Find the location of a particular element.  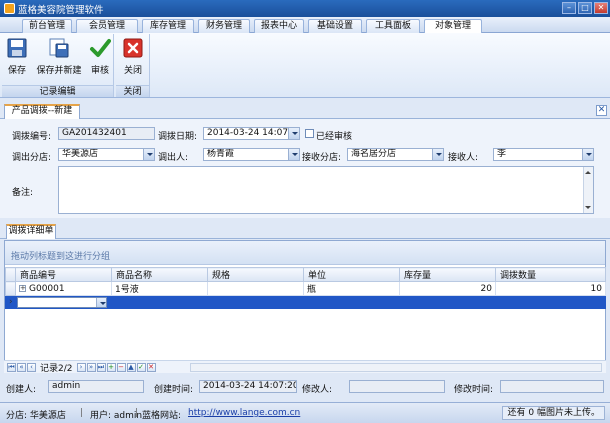

table-header-row: 商品编号 商品名称 规格 单位 库存量 调拨数量 is located at coordinates (305, 274).